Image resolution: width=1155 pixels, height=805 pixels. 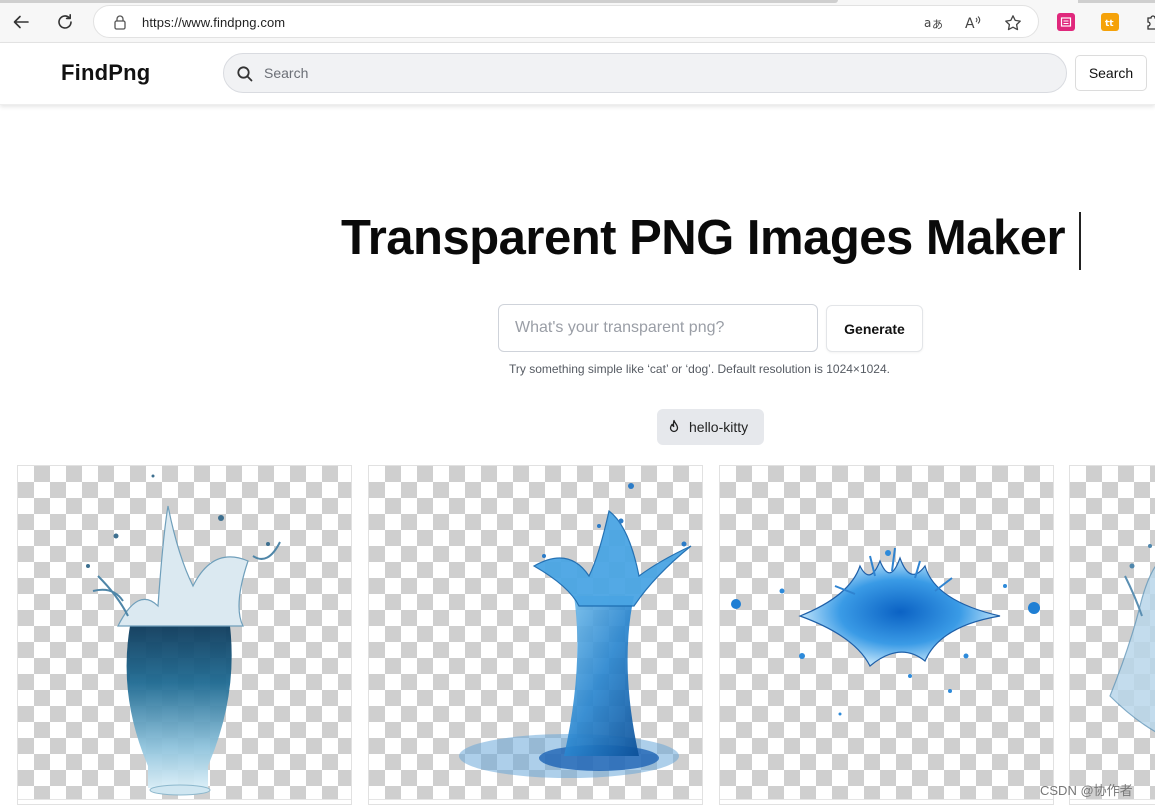 What do you see at coordinates (1080, 241) in the screenshot?
I see `text-cursor` at bounding box center [1080, 241].